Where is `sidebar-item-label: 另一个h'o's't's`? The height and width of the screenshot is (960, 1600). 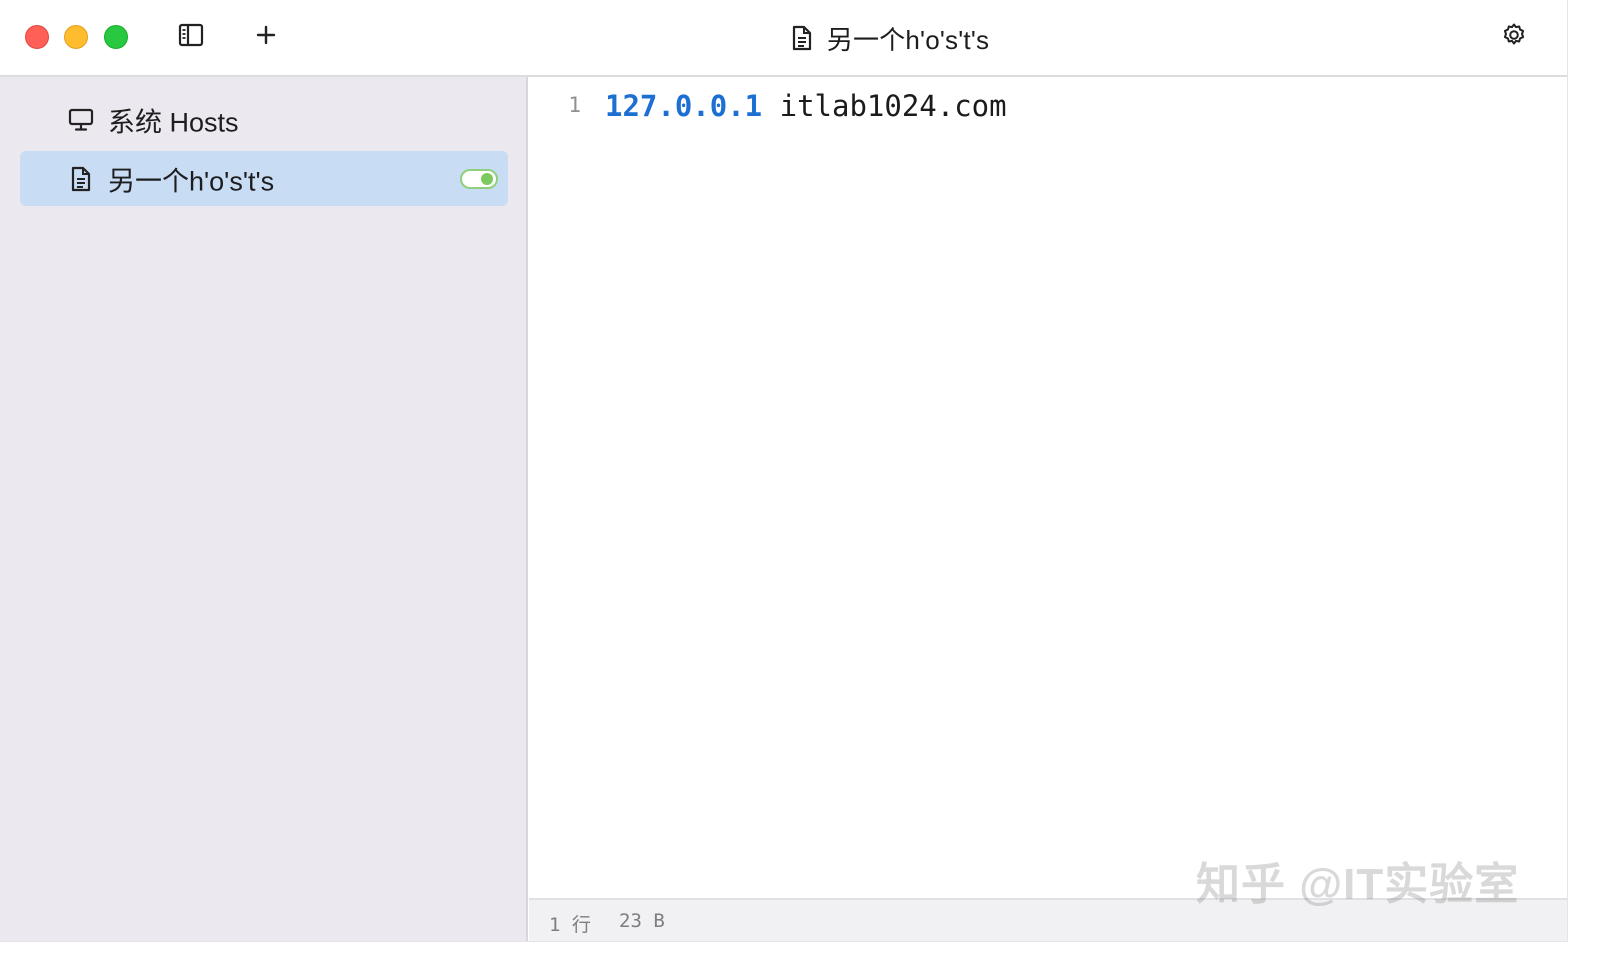 sidebar-item-label: 另一个h'o's't's is located at coordinates (191, 181).